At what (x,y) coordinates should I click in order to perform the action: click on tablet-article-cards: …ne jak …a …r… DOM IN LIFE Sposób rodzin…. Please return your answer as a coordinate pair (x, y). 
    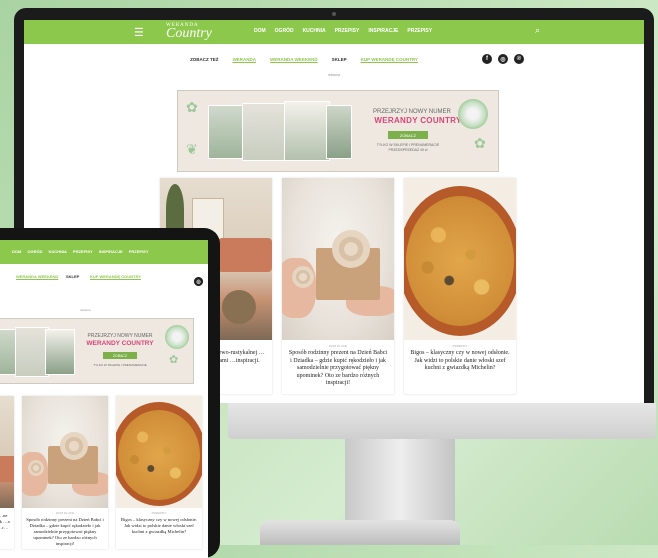
    Looking at the image, I should click on (101, 472).